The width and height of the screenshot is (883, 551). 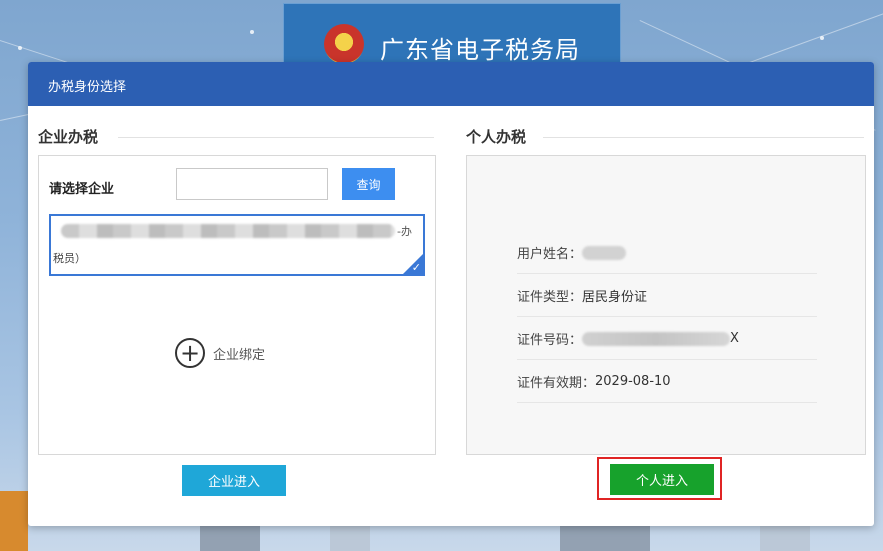 What do you see at coordinates (237, 245) in the screenshot?
I see `selected-company-item: -办 税员） ✓` at bounding box center [237, 245].